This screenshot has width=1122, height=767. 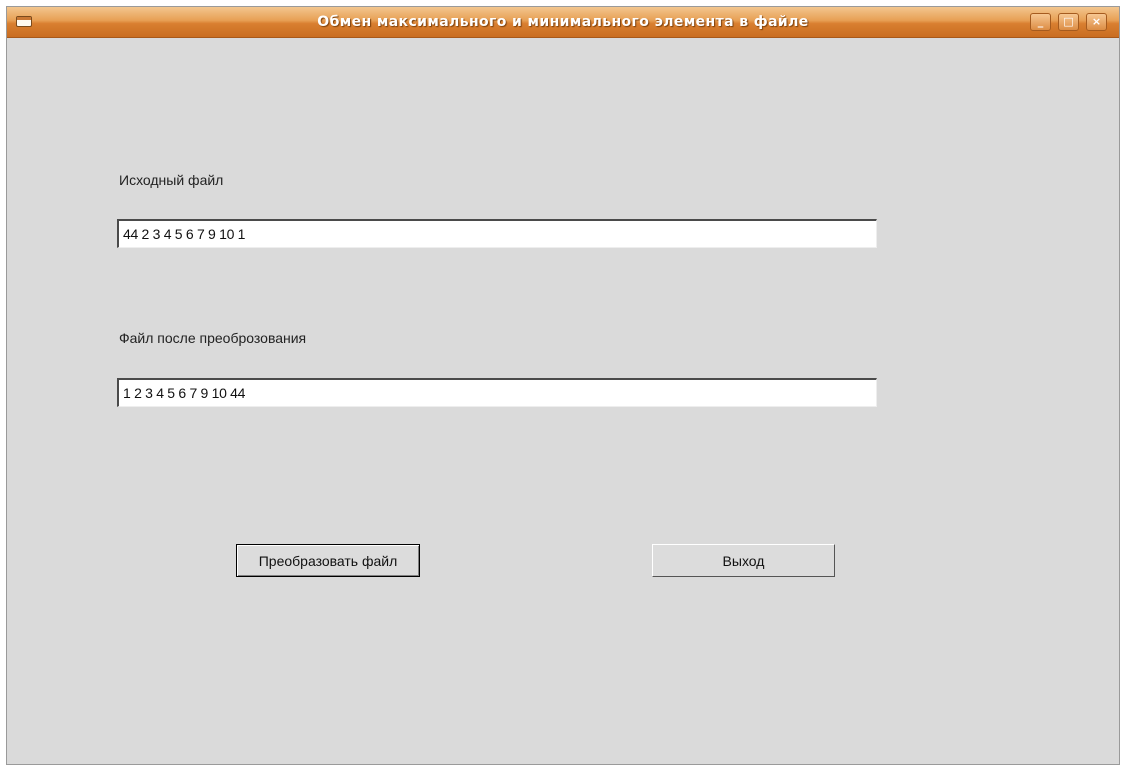 What do you see at coordinates (743, 560) in the screenshot?
I see `exit-button: Выход` at bounding box center [743, 560].